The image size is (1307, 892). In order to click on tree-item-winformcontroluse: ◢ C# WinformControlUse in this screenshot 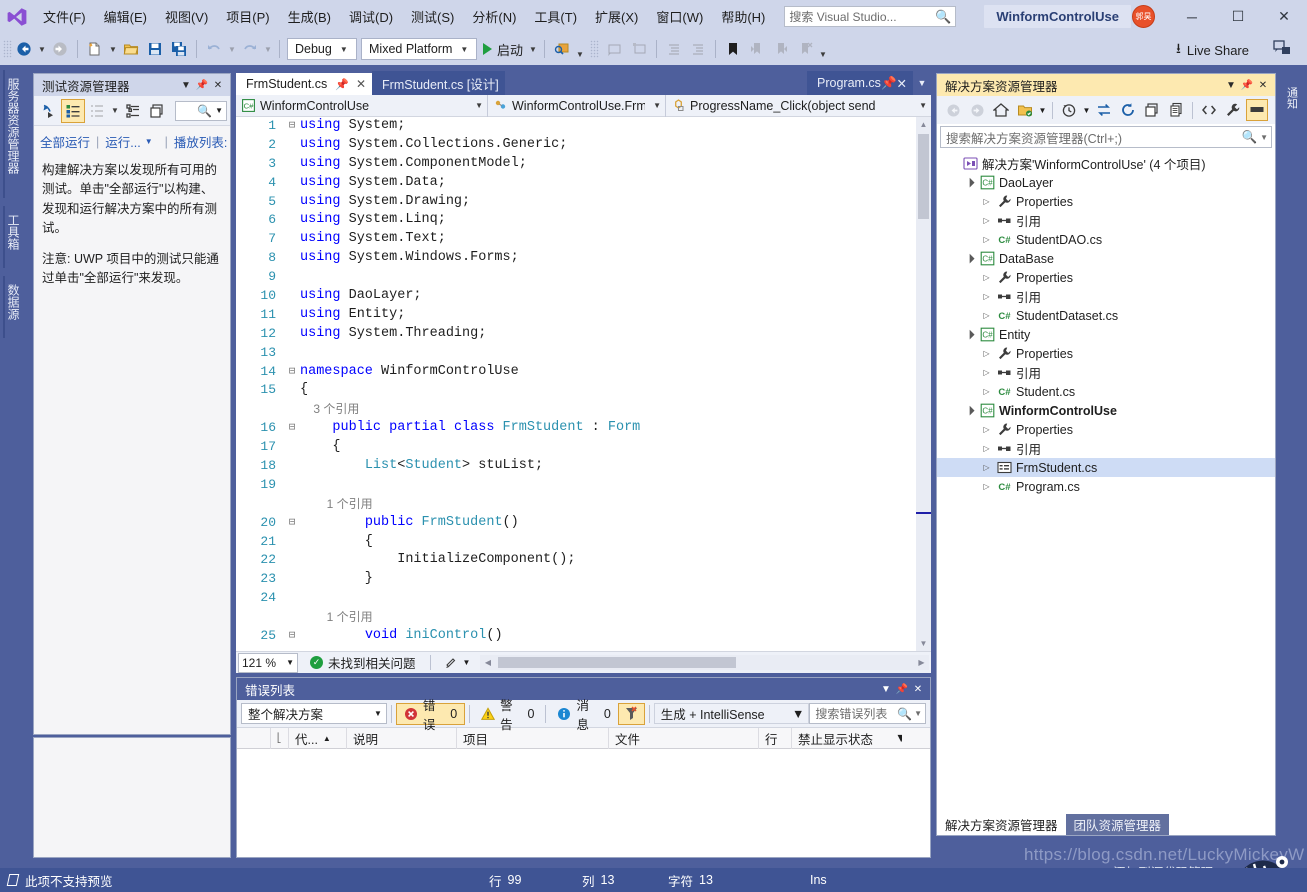, I will do `click(1106, 410)`.